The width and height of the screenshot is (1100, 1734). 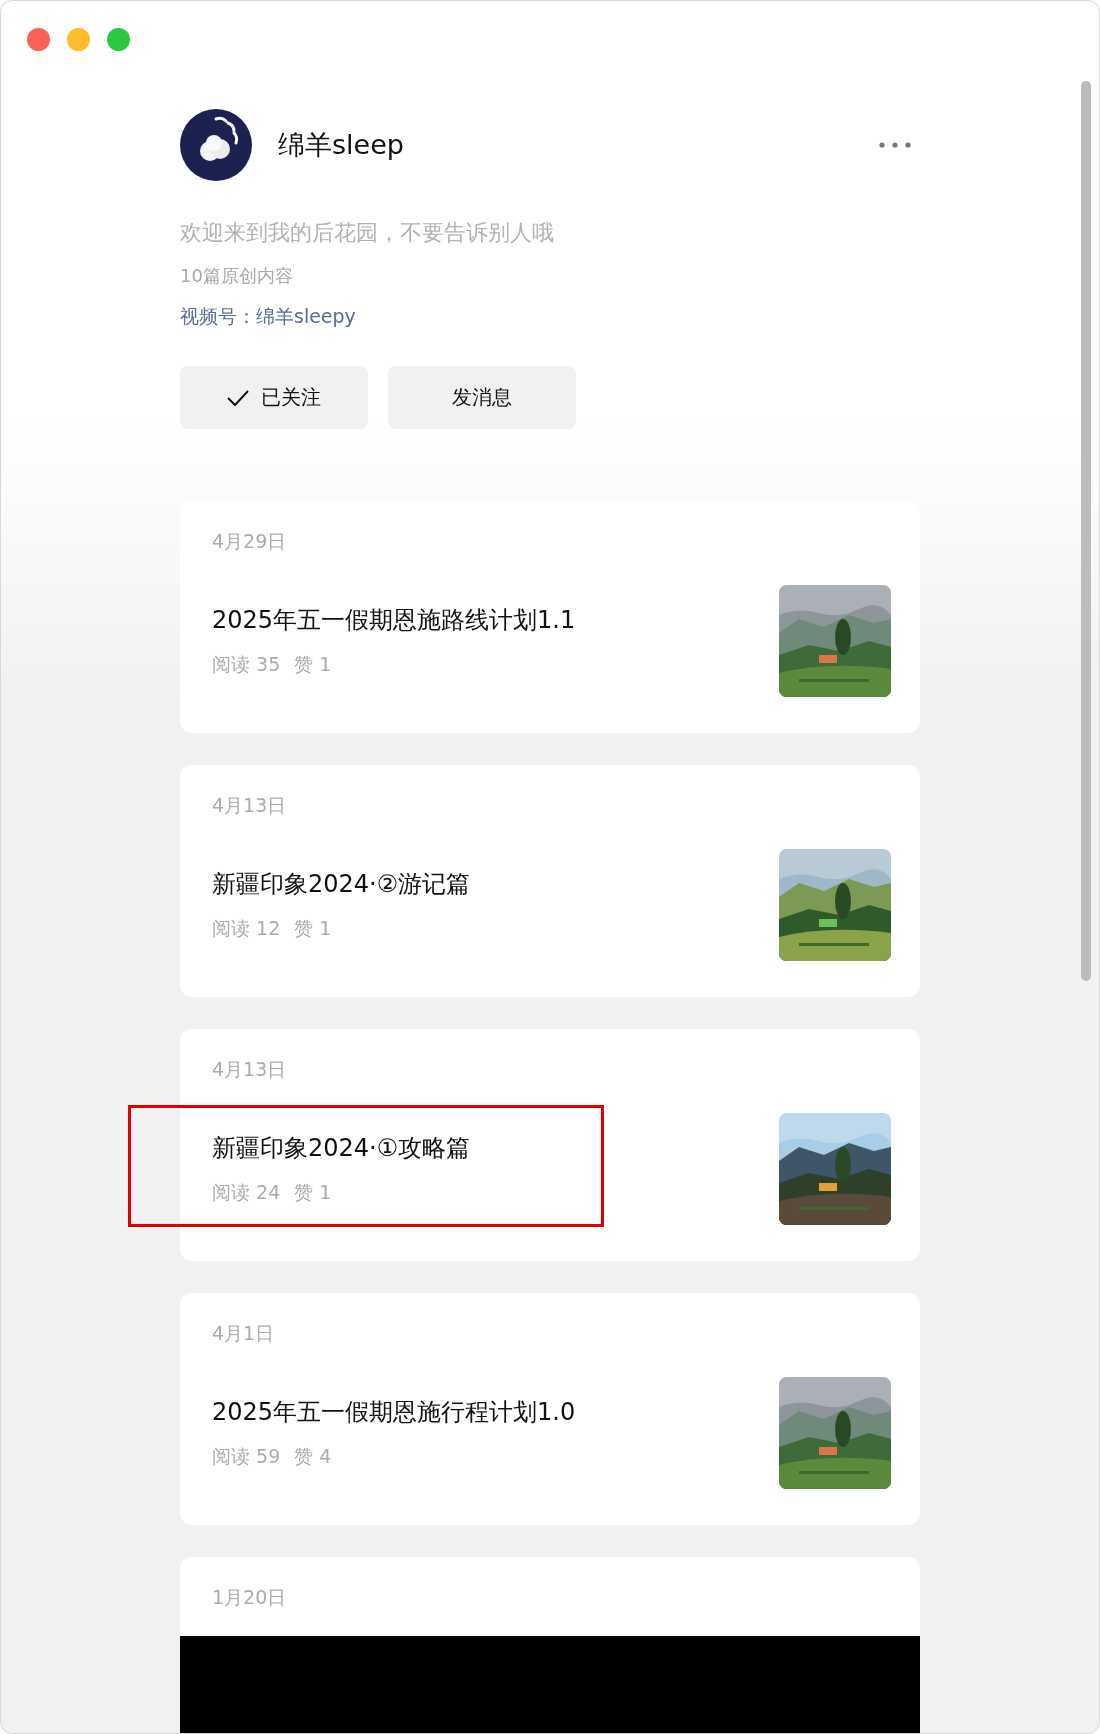 What do you see at coordinates (78, 39) in the screenshot?
I see `minimize-button` at bounding box center [78, 39].